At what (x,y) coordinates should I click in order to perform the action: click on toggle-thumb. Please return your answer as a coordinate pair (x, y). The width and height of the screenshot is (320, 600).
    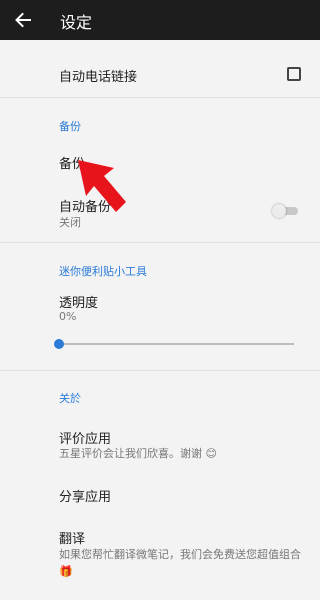
    Looking at the image, I should click on (279, 211).